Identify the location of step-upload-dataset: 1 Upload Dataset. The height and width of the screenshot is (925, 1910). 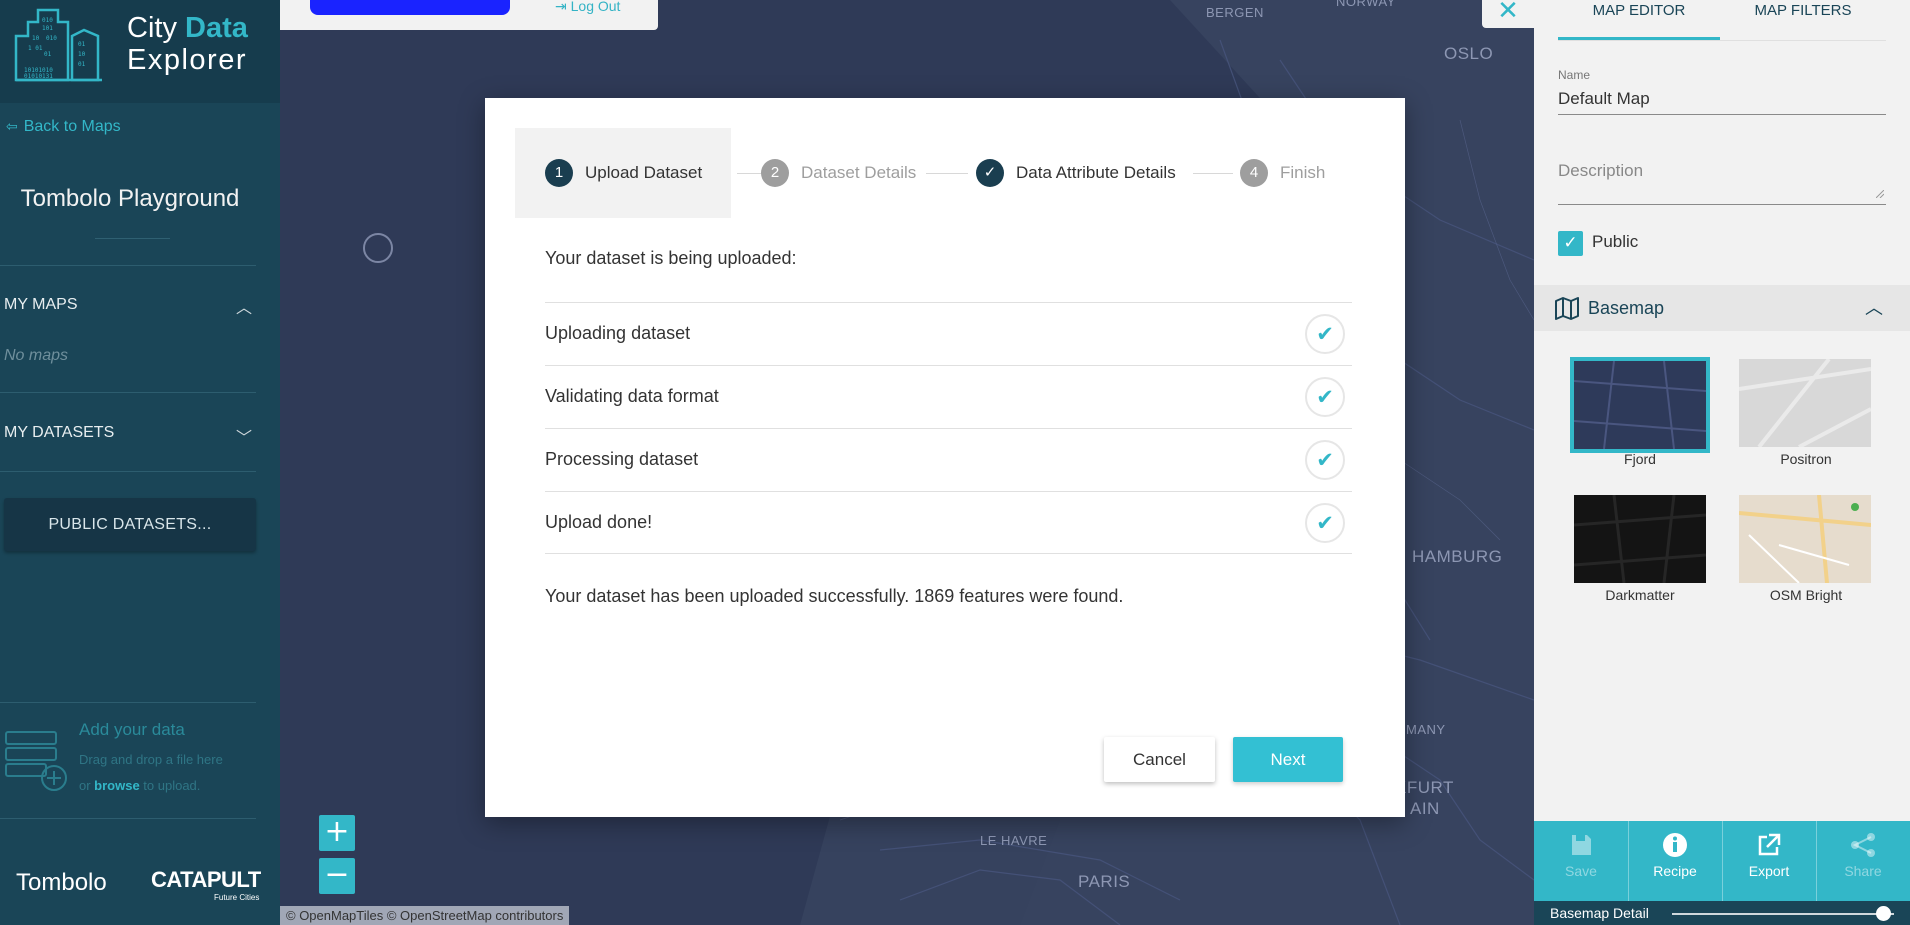
(623, 173).